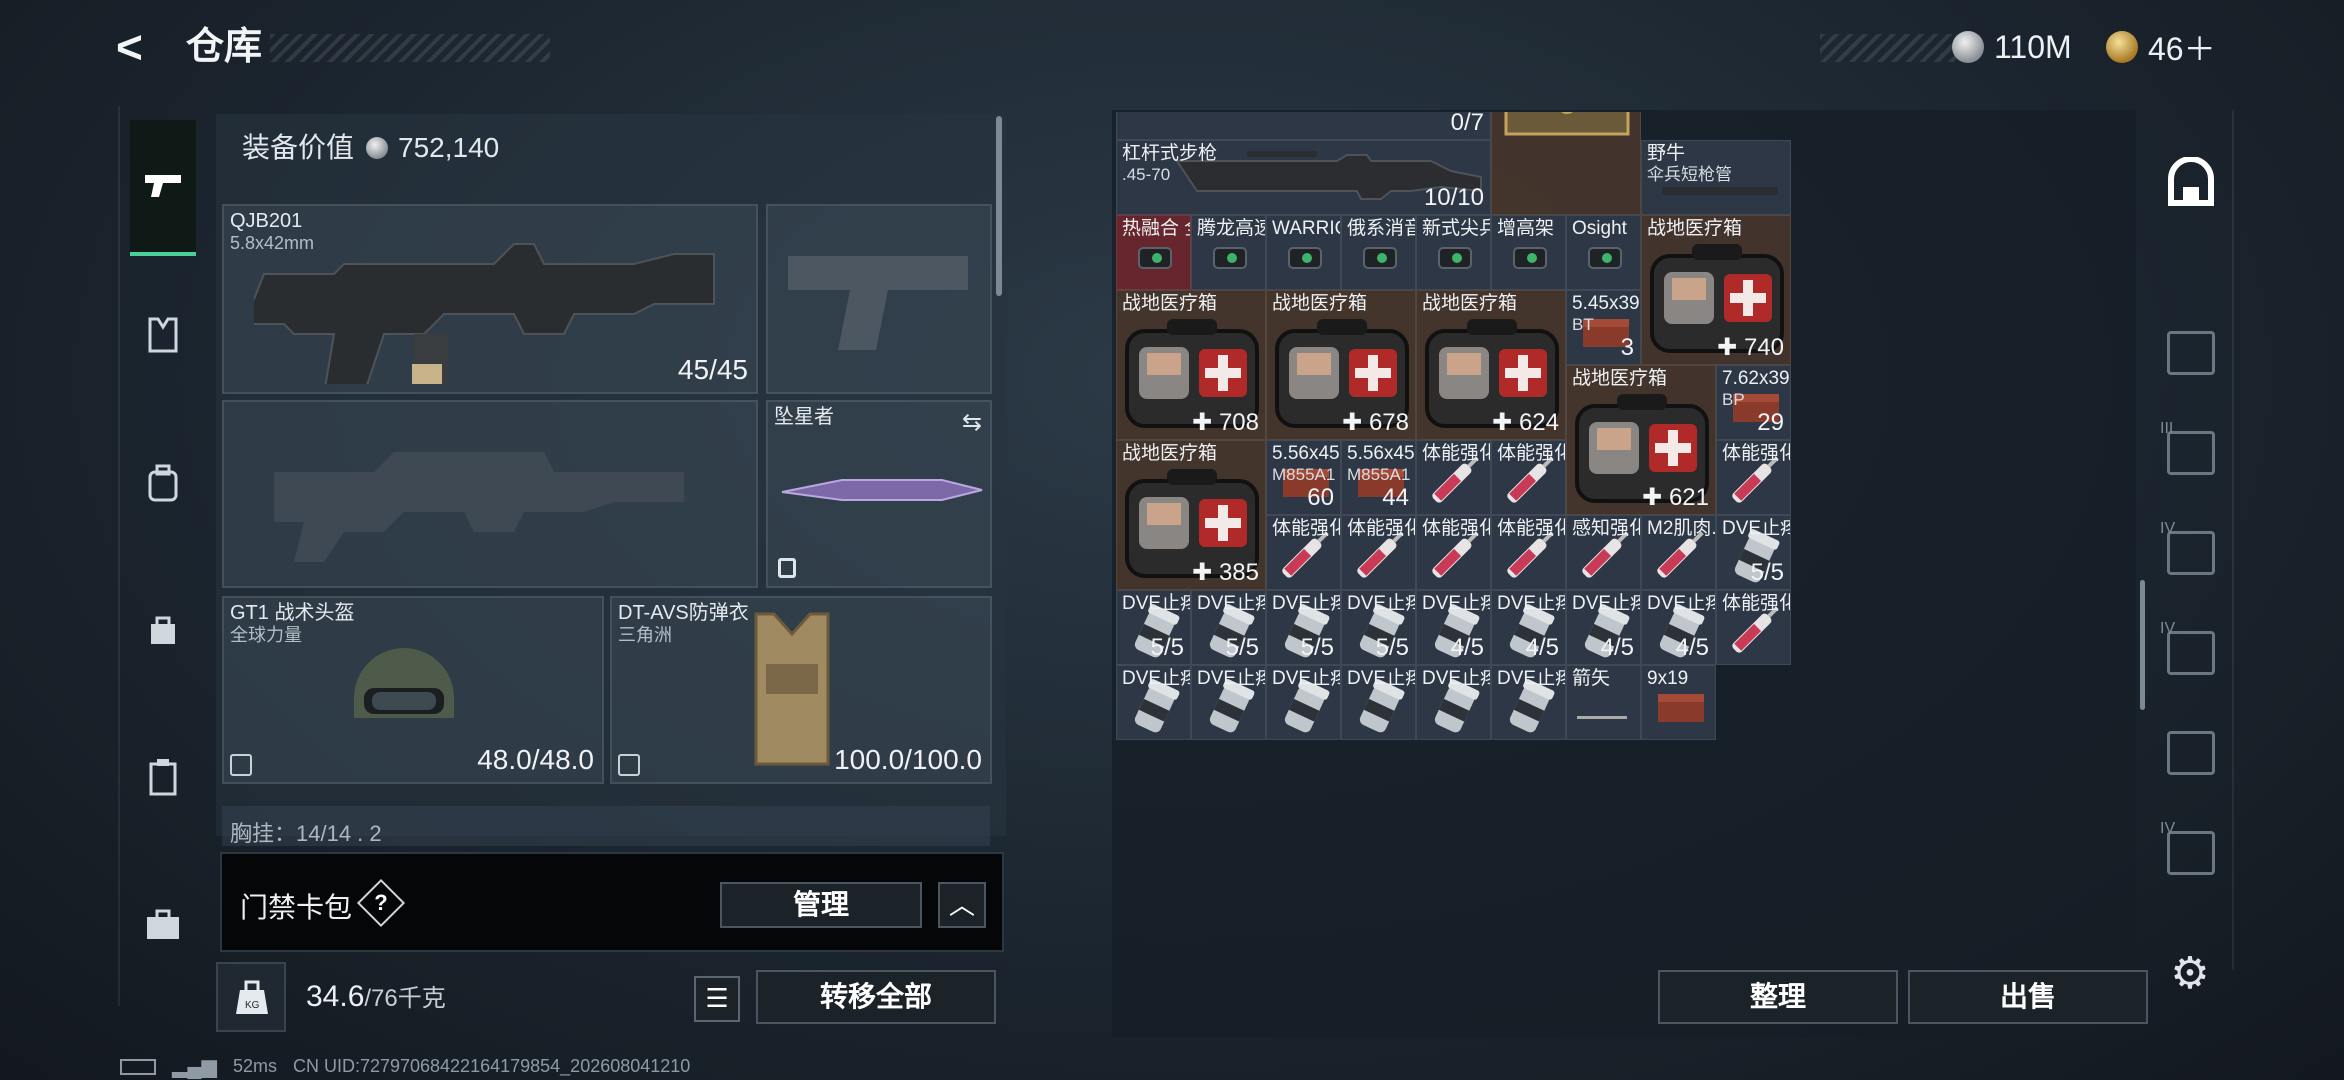  What do you see at coordinates (2122, 47) in the screenshot?
I see `gold-coin-icon` at bounding box center [2122, 47].